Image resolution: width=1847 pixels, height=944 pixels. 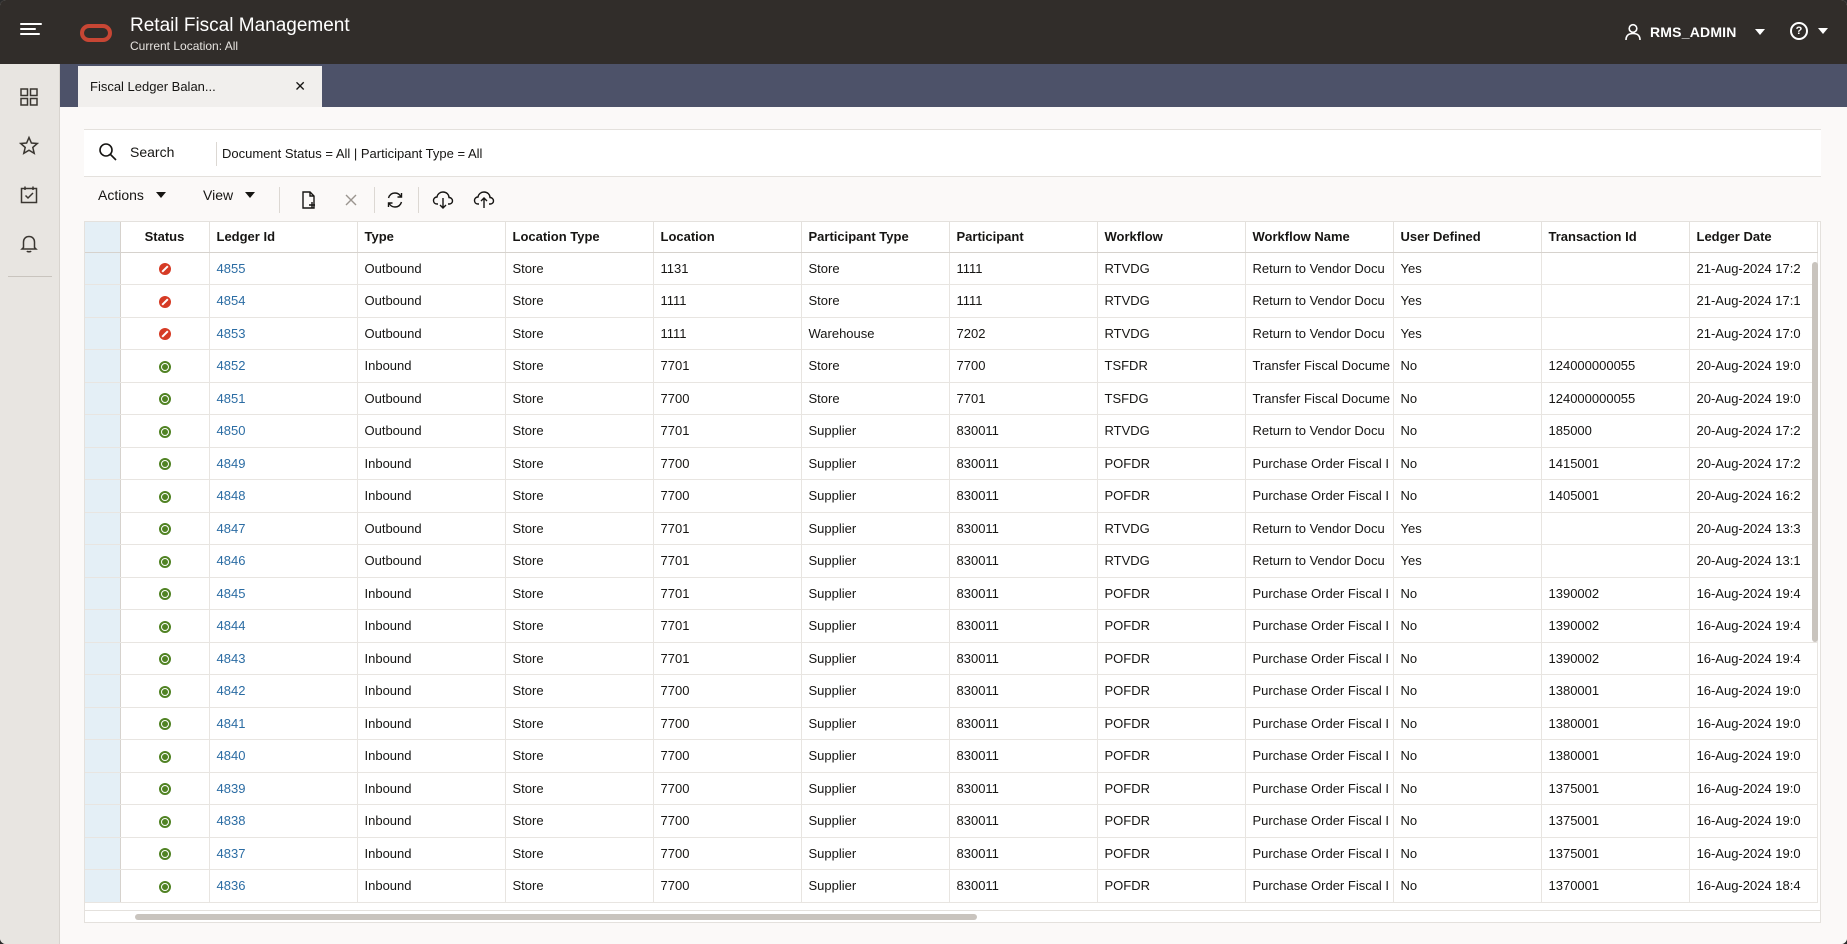 I want to click on type-cell: Inbound, so click(x=431, y=463).